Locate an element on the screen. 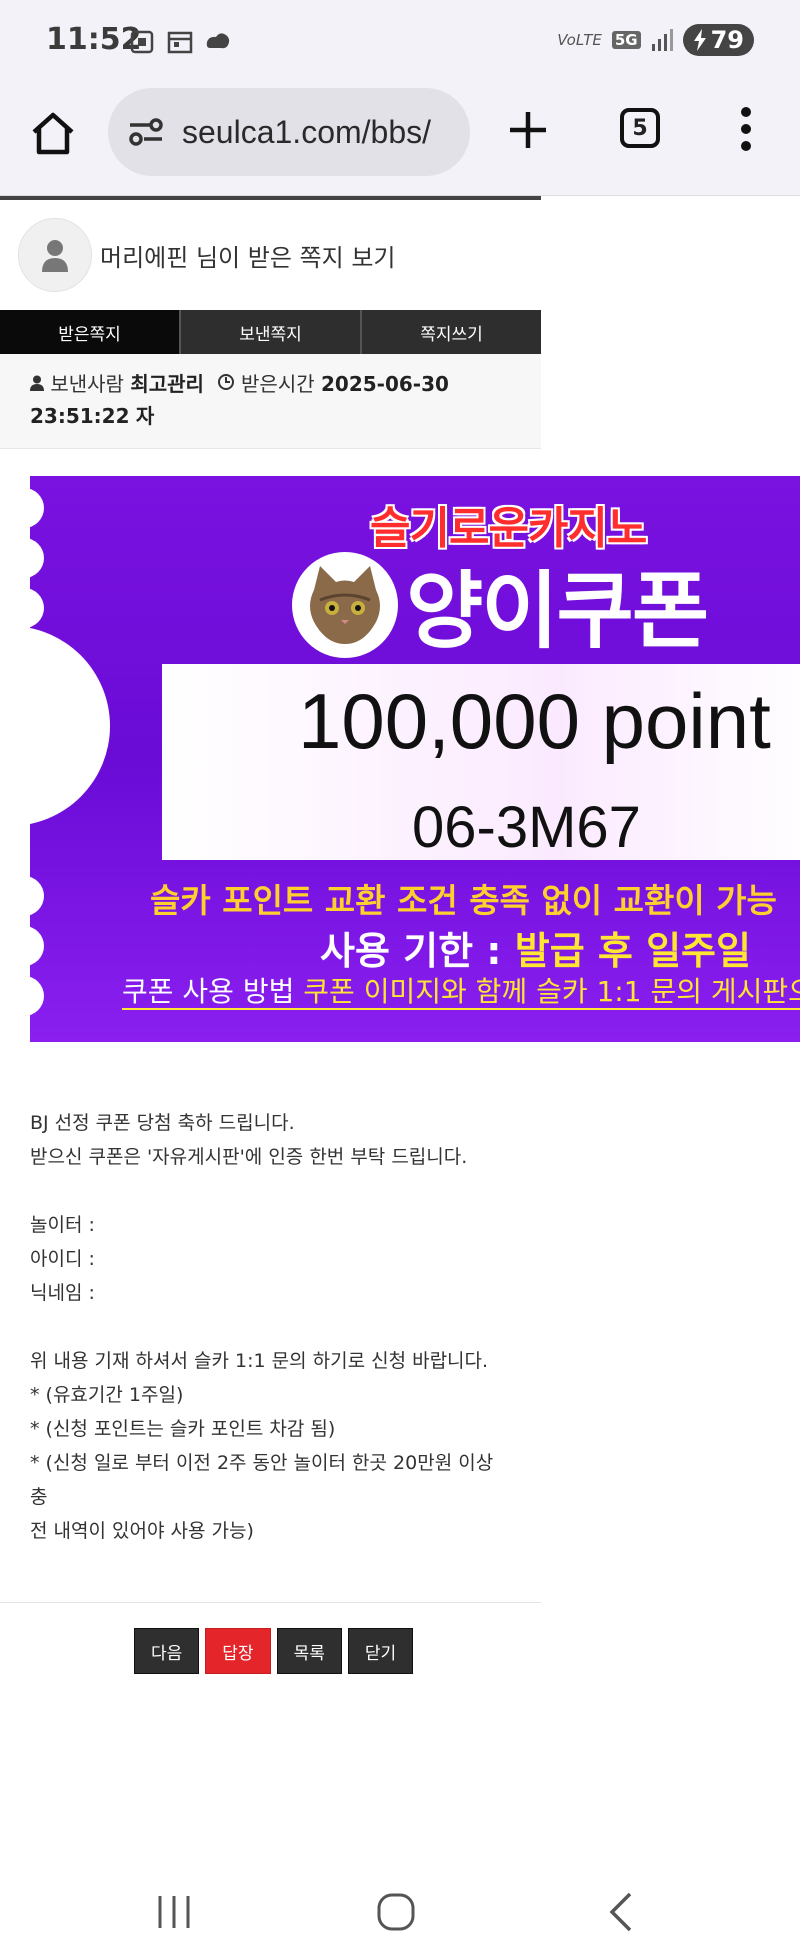 The width and height of the screenshot is (800, 1956). volte-label: VoLTE is located at coordinates (579, 40).